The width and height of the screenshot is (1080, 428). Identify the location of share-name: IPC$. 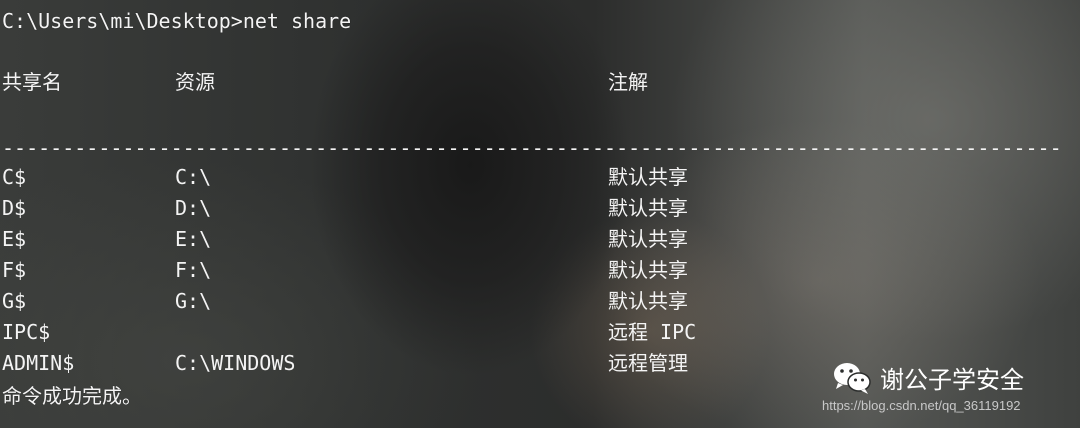
(26, 332).